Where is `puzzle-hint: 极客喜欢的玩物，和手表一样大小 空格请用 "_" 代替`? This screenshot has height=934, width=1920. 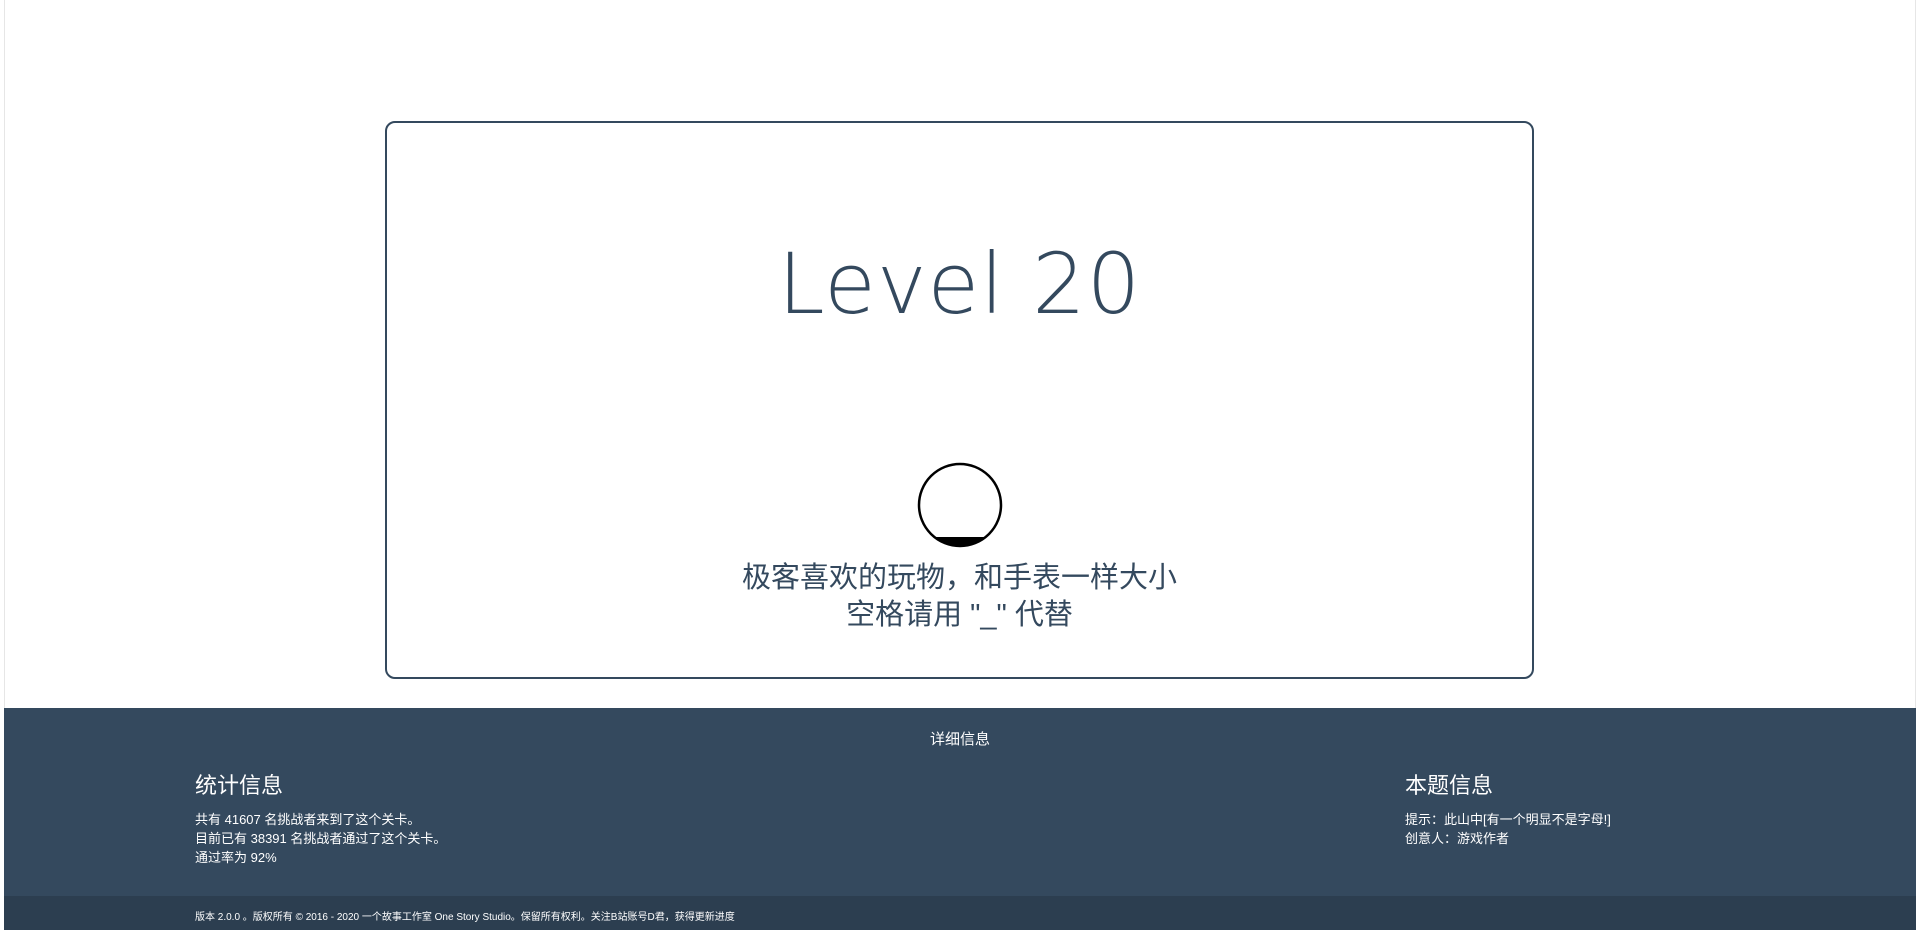
puzzle-hint: 极客喜欢的玩物，和手表一样大小 空格请用 "_" 代替 is located at coordinates (959, 597).